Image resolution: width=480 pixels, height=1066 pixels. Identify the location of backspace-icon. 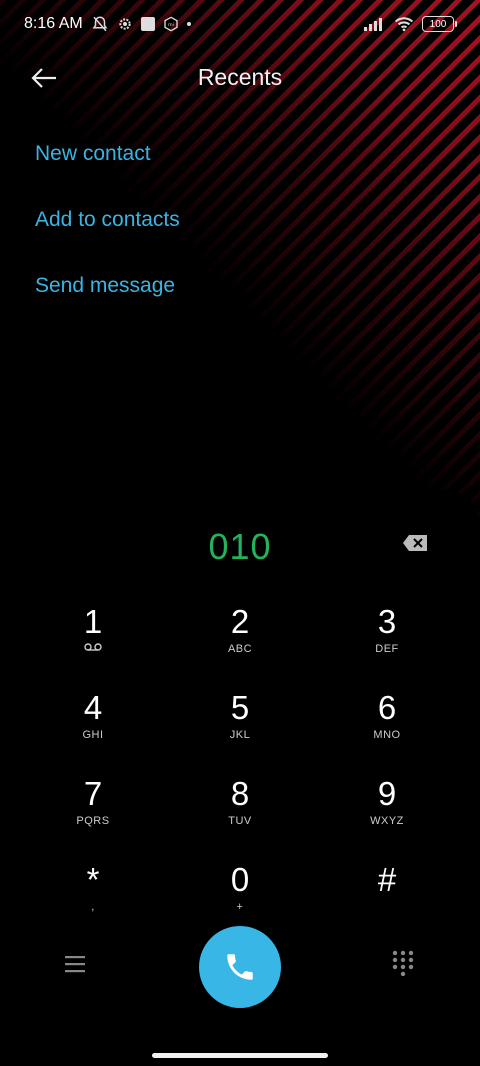
(415, 543).